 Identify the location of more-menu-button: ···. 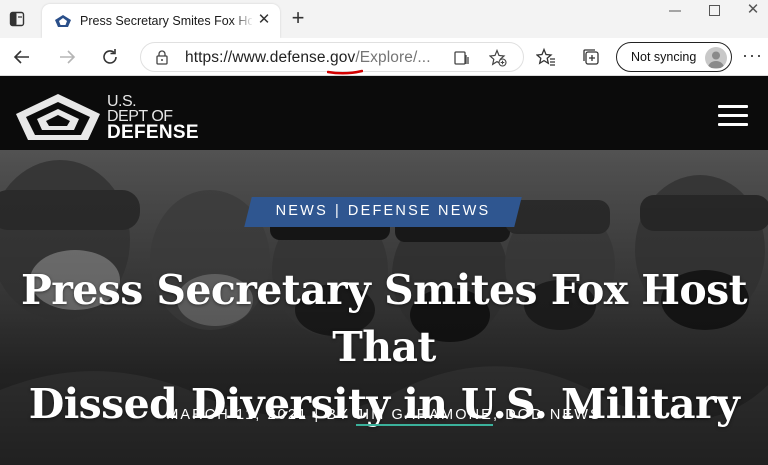
(752, 55).